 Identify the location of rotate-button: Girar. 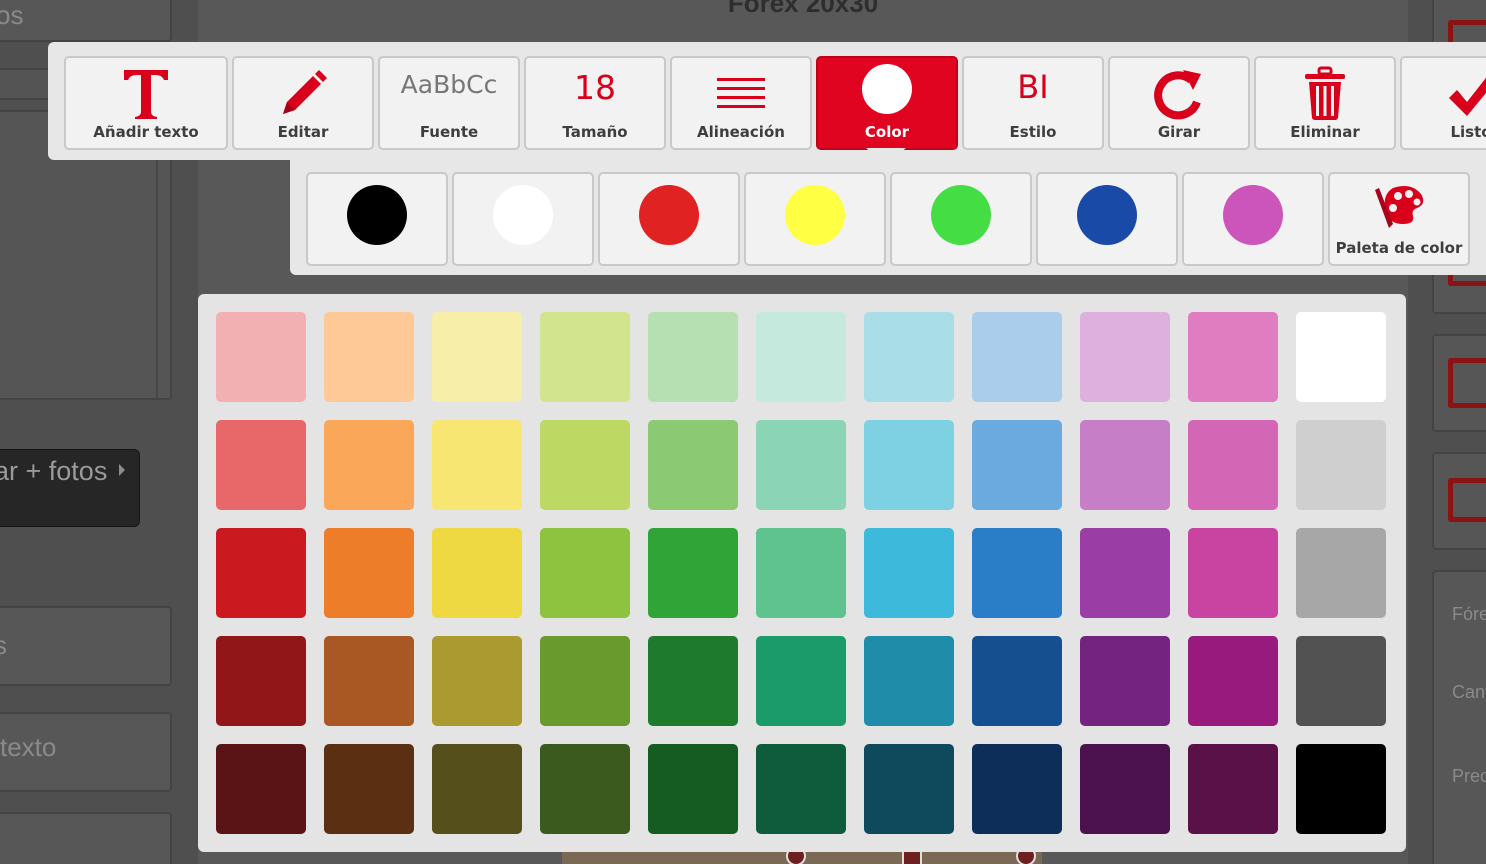
(1179, 103).